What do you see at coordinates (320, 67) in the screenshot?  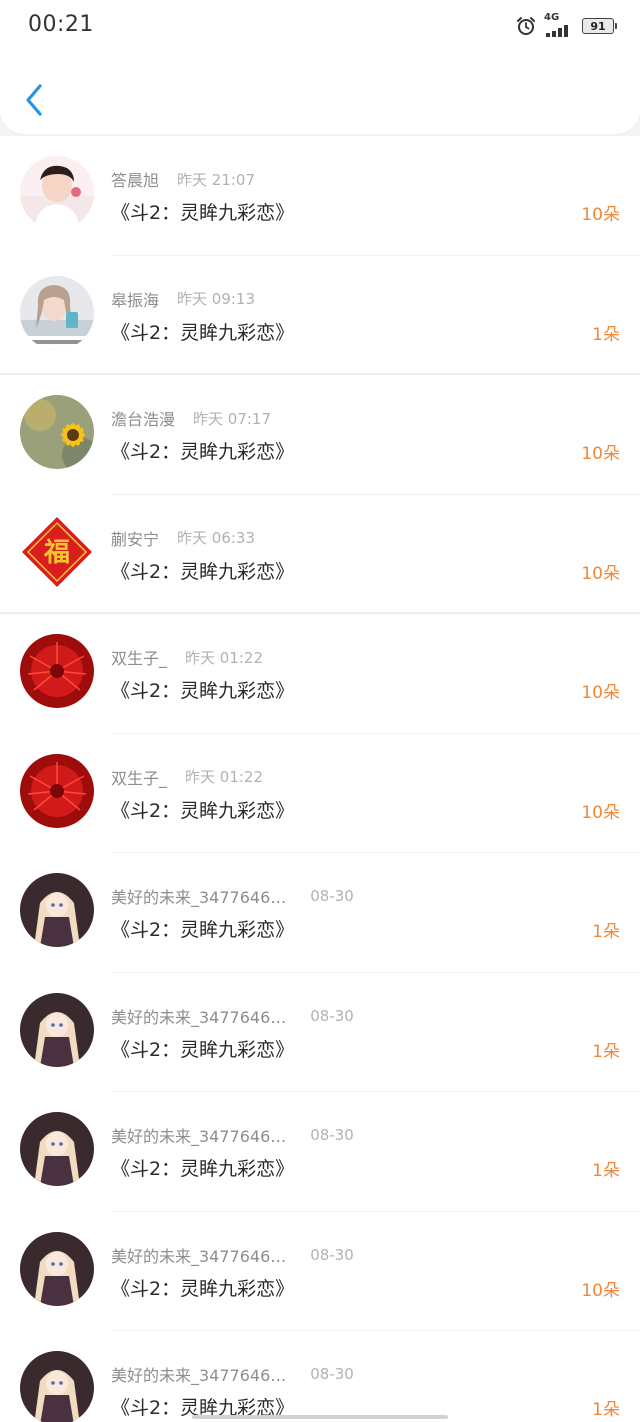 I see `header: 00:21 4G 91` at bounding box center [320, 67].